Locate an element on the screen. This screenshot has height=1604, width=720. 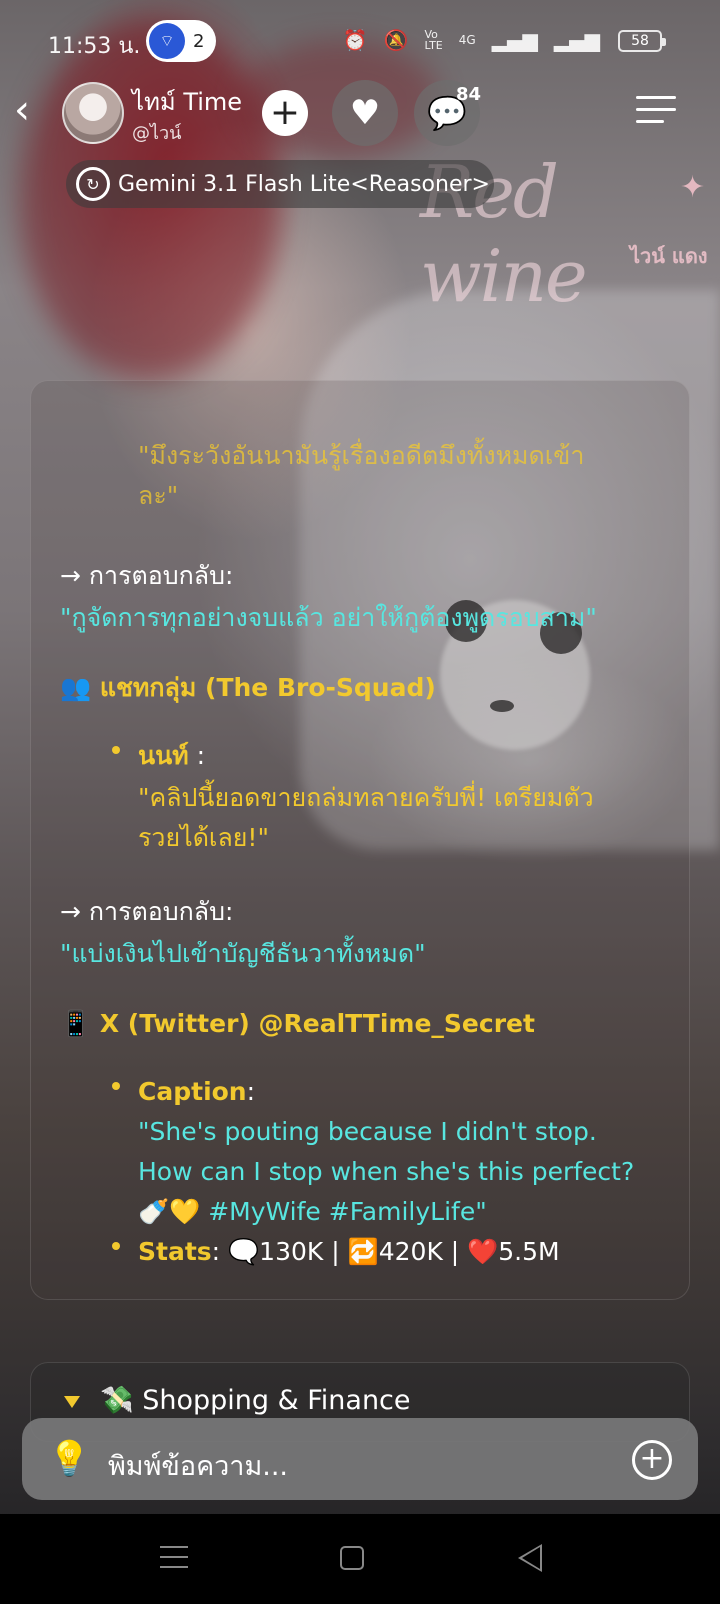
quote-line: ละ" is located at coordinates (158, 495).